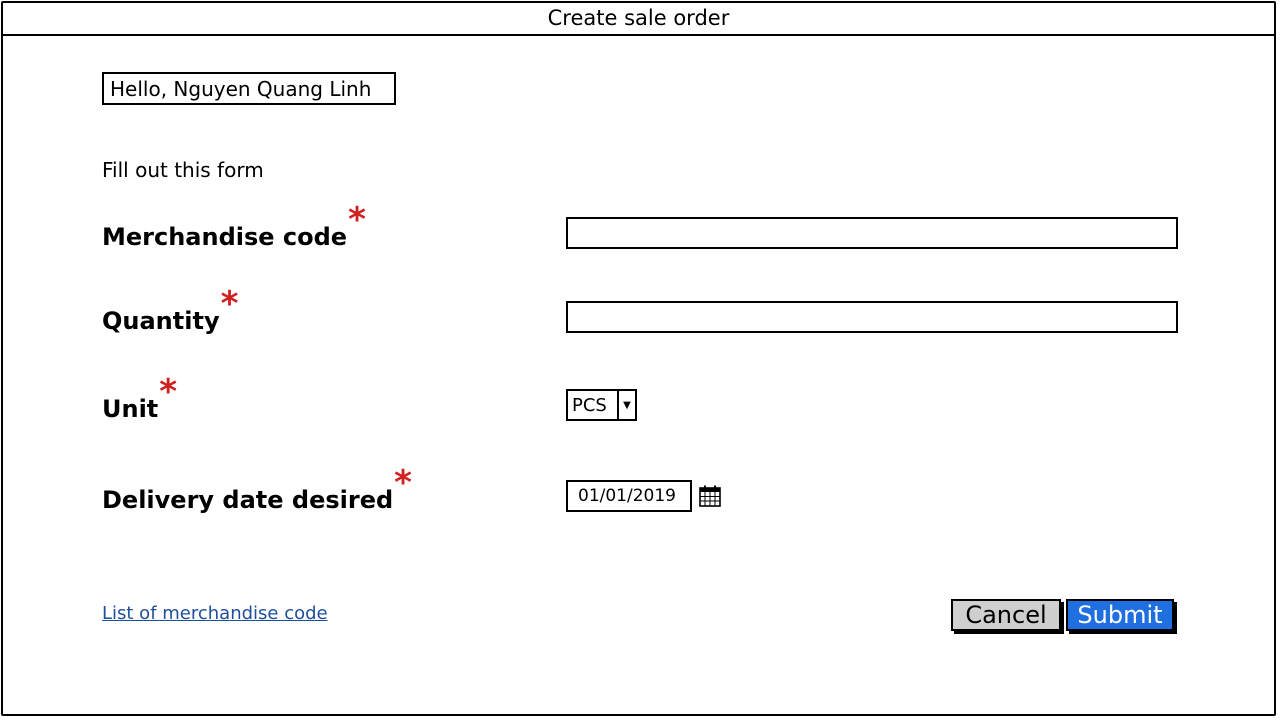 The width and height of the screenshot is (1280, 720). What do you see at coordinates (626, 405) in the screenshot?
I see `chevron-down-icon: ▼` at bounding box center [626, 405].